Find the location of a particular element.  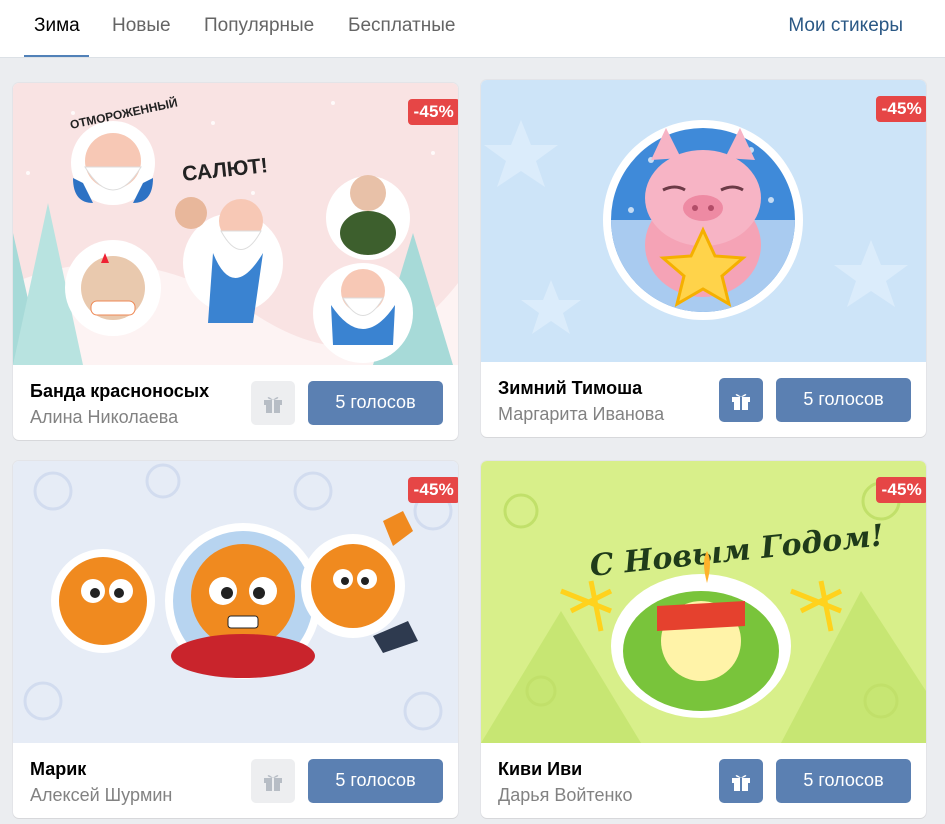

pack-title: Киви Иви is located at coordinates (540, 769).